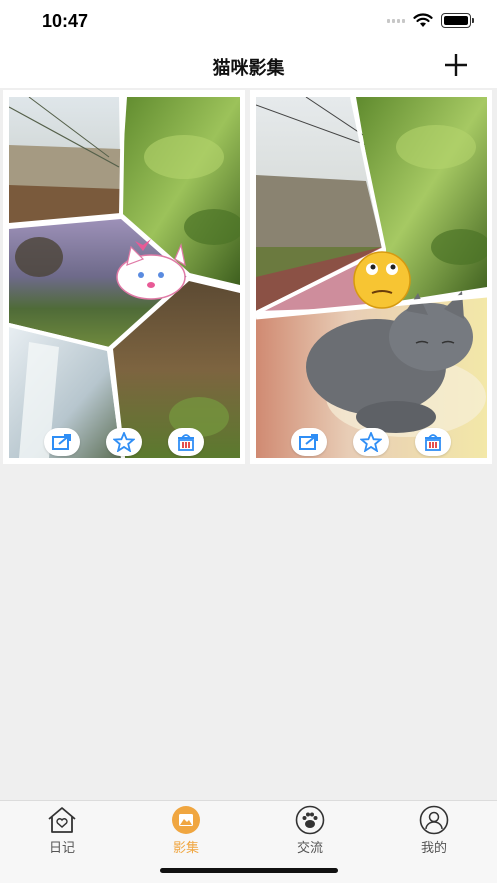 Image resolution: width=497 pixels, height=883 pixels. Describe the element at coordinates (61, 847) in the screenshot. I see `tab-label: 日记` at that location.